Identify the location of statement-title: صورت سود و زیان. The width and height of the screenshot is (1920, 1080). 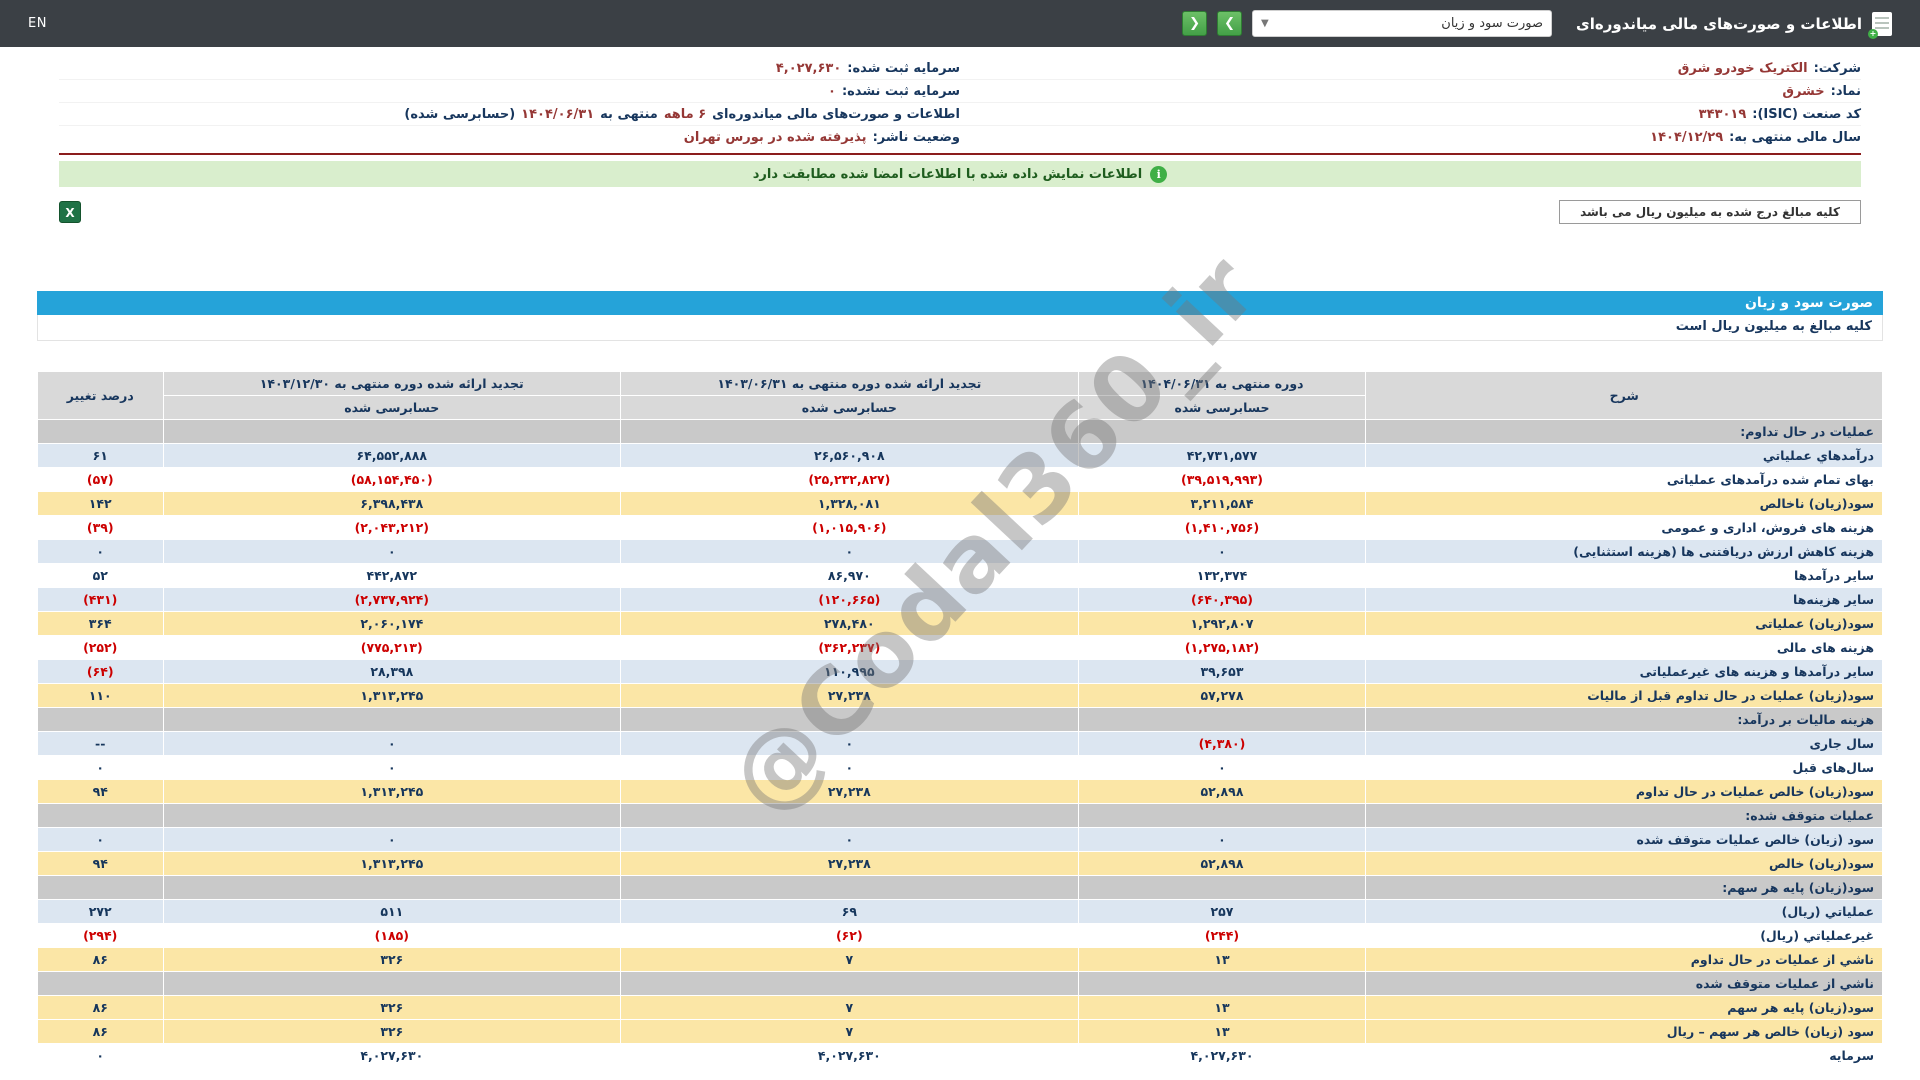
(960, 303).